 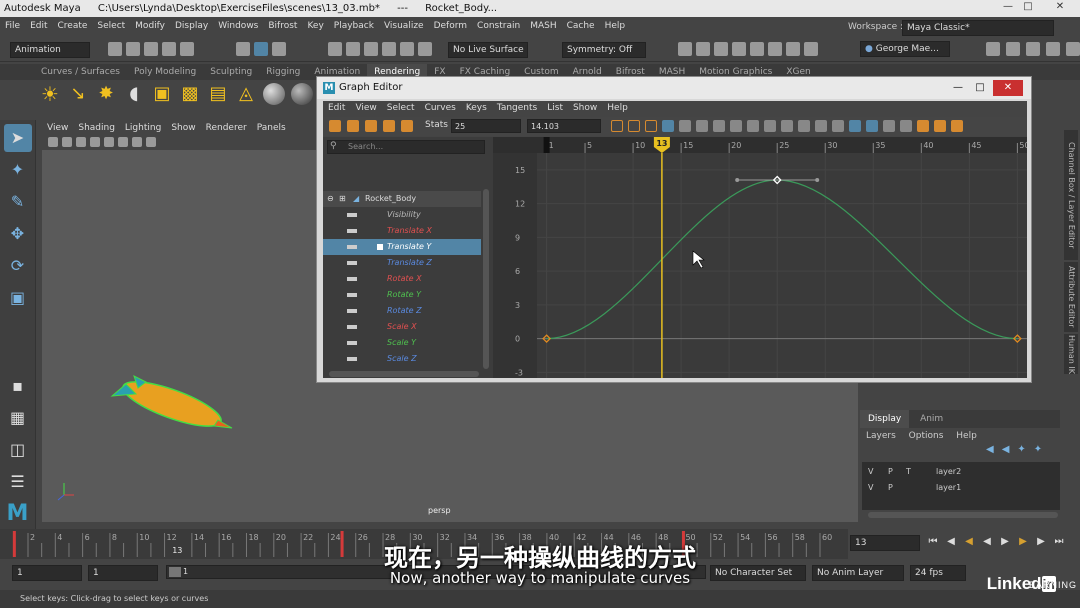 What do you see at coordinates (963, 515) in the screenshot?
I see `layer-scrollbar` at bounding box center [963, 515].